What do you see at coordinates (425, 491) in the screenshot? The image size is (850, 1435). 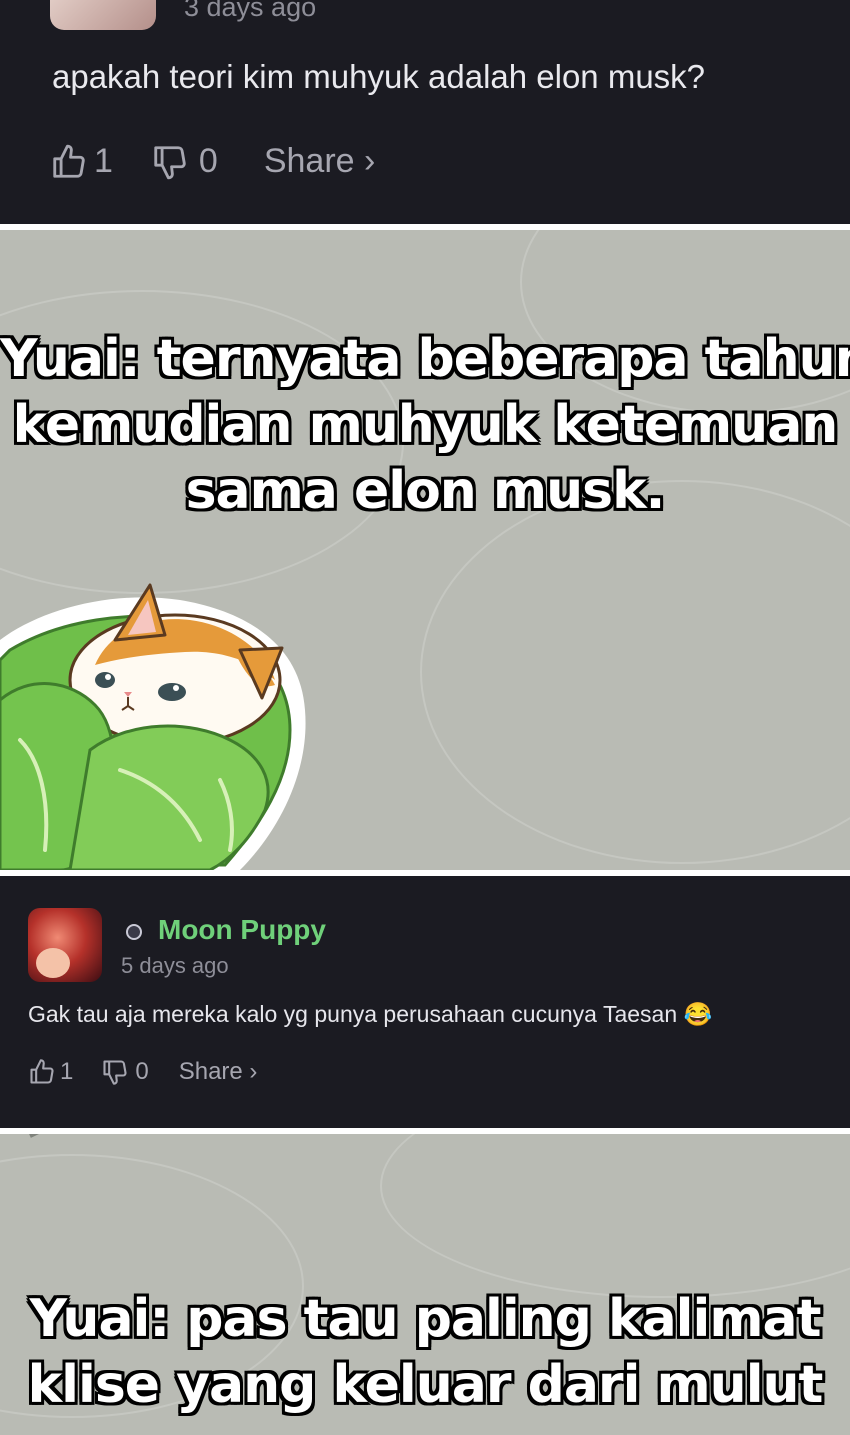 I see `caption-line: sama elon musk.` at bounding box center [425, 491].